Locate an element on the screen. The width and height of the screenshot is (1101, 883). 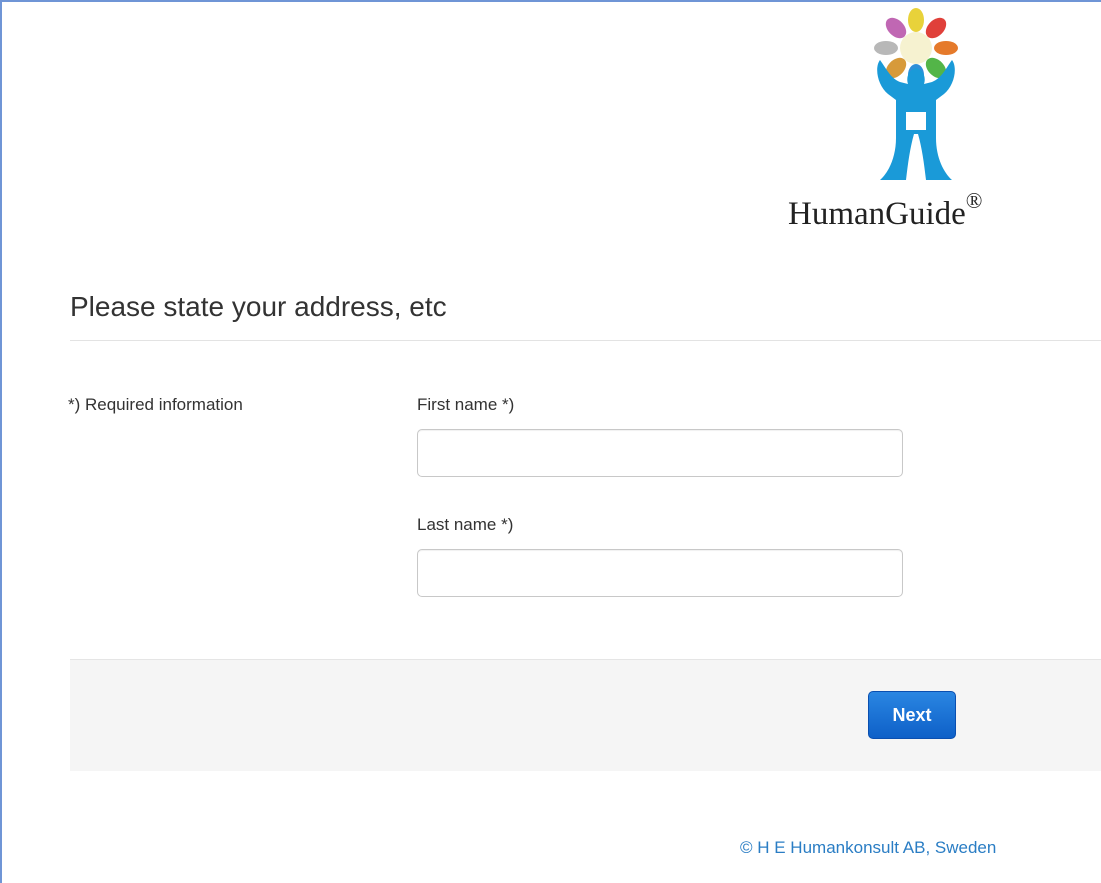
first-name-label: First name *) is located at coordinates (466, 404).